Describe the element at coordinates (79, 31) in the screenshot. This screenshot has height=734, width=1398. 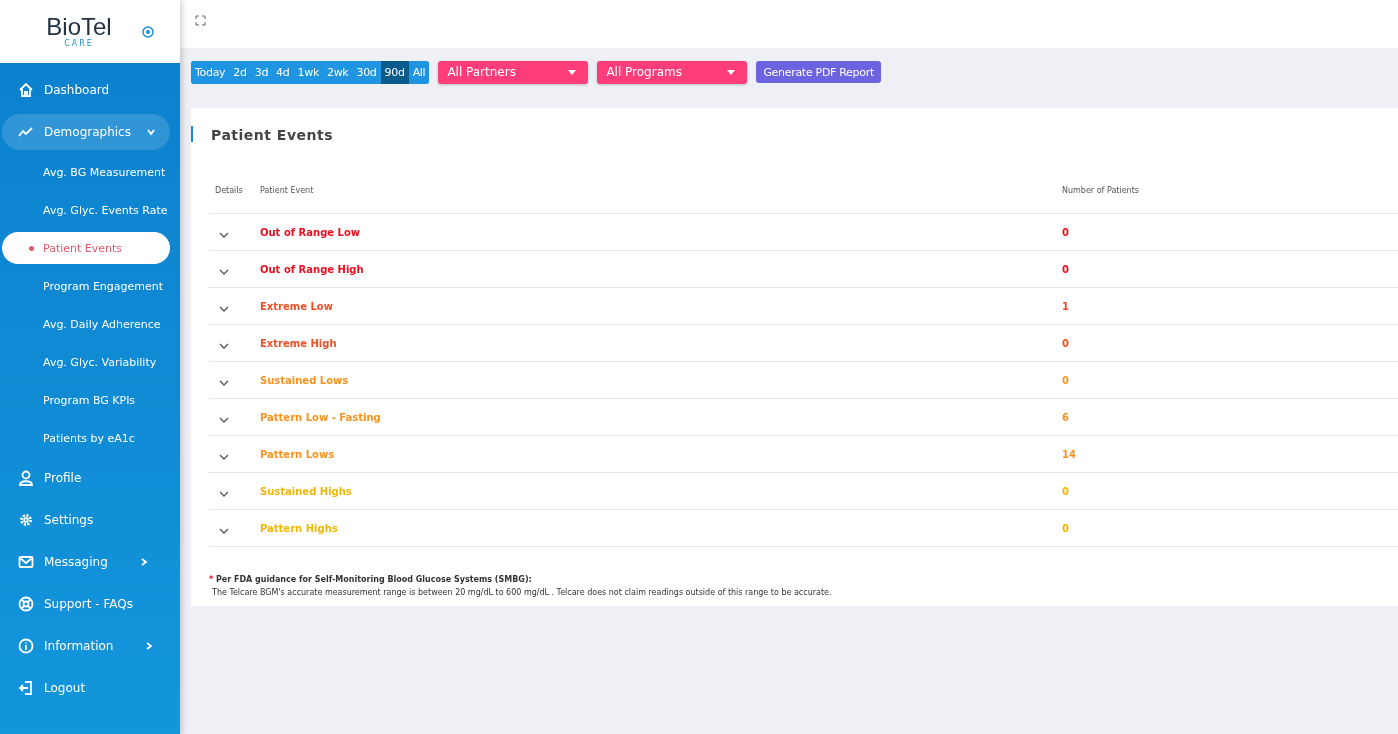
I see `logo: BioTel CARE` at that location.